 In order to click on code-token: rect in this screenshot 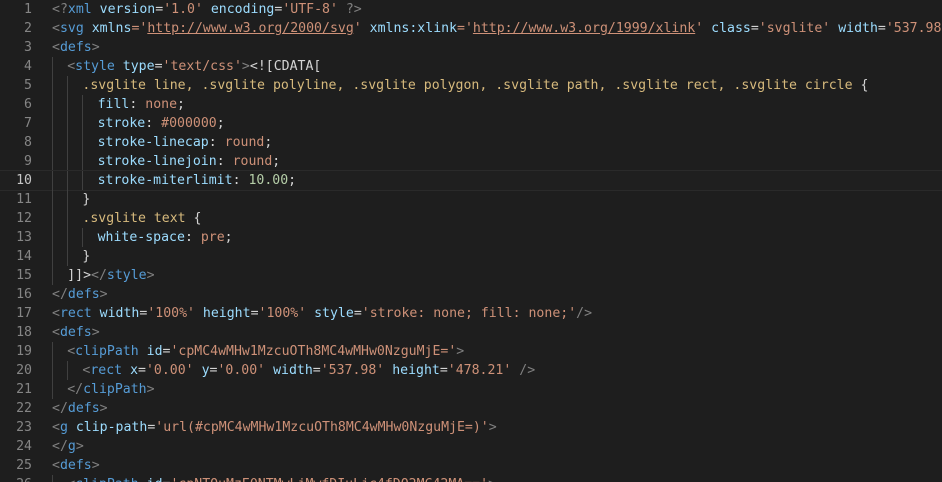, I will do `click(75, 313)`.